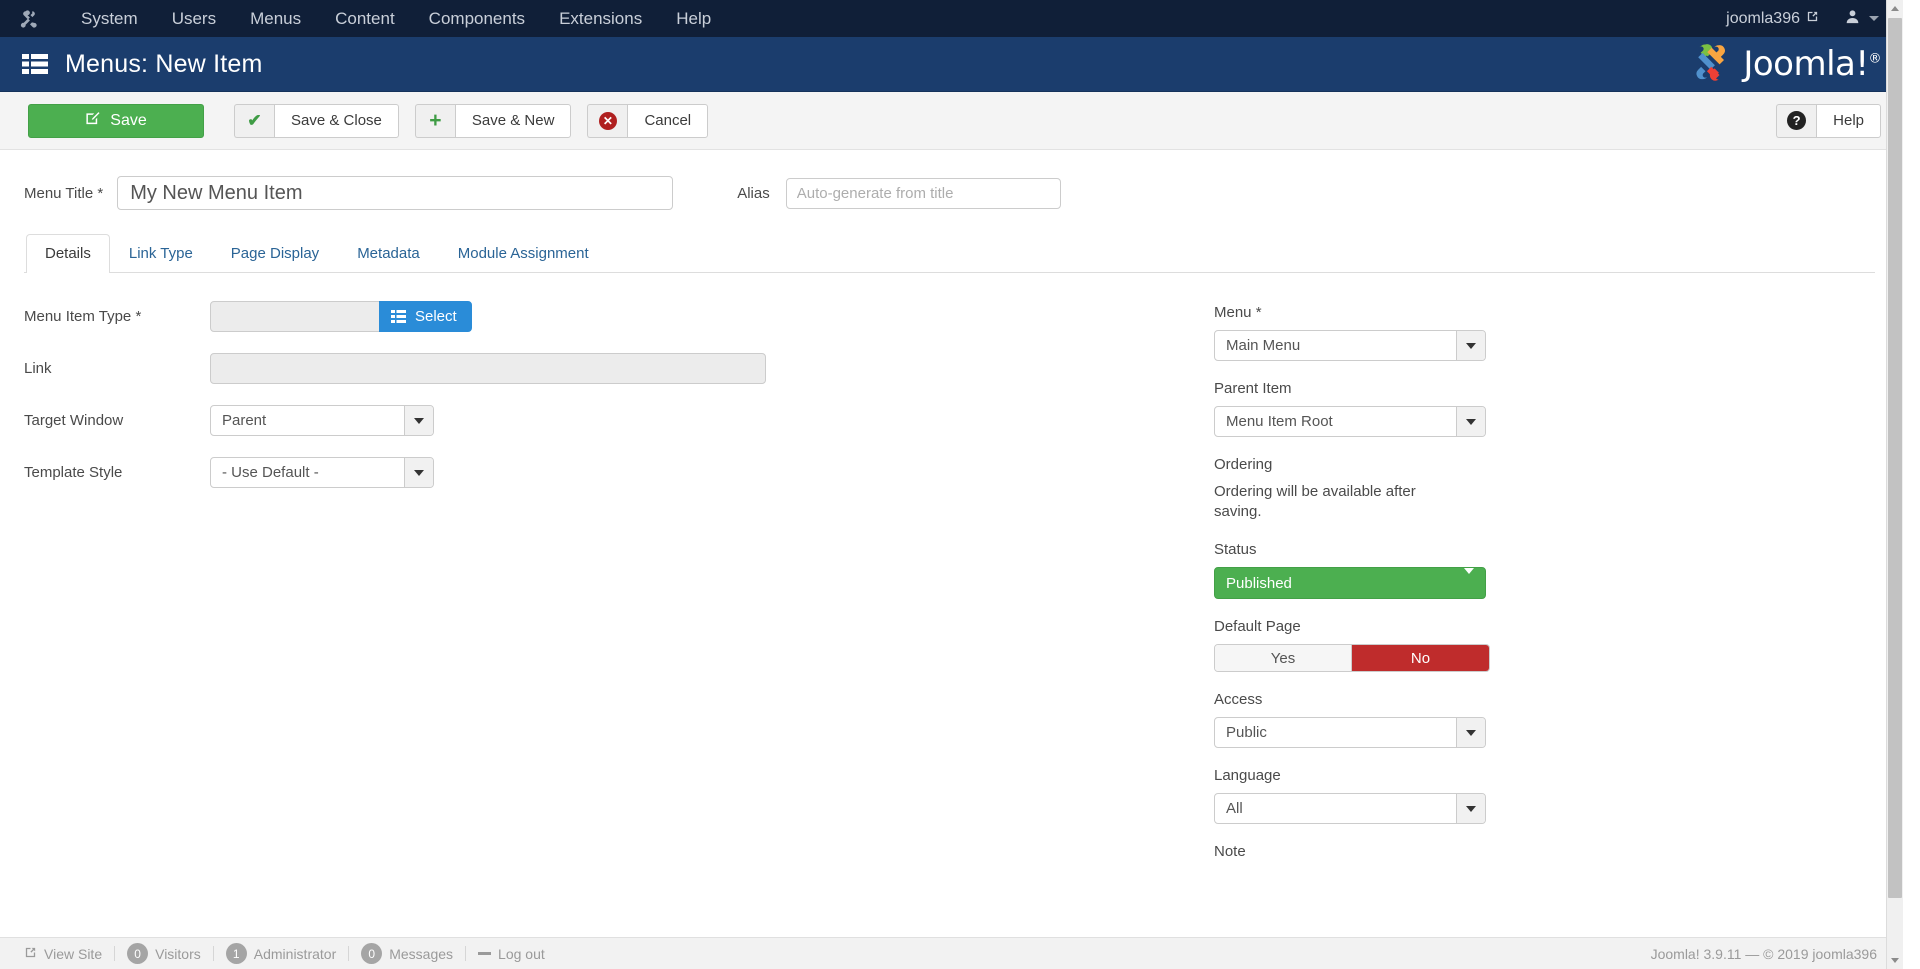  I want to click on tab-page-display: Page Display, so click(275, 253).